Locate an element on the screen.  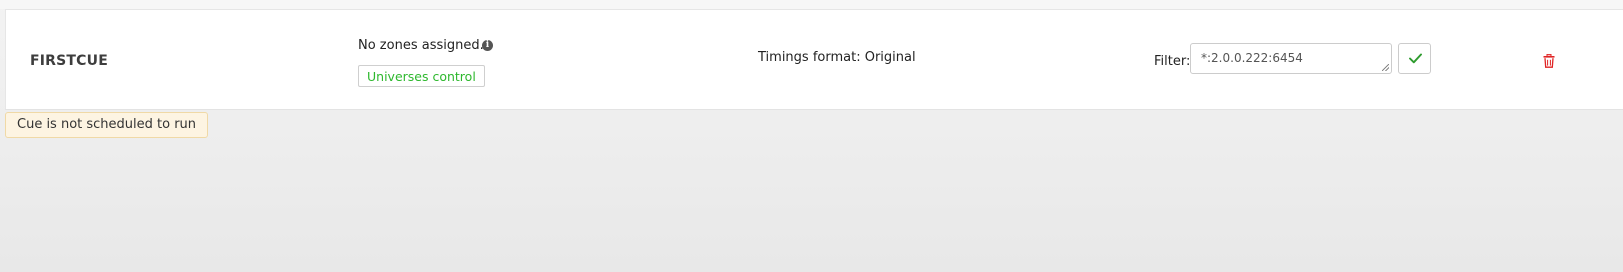
check-icon is located at coordinates (1415, 58).